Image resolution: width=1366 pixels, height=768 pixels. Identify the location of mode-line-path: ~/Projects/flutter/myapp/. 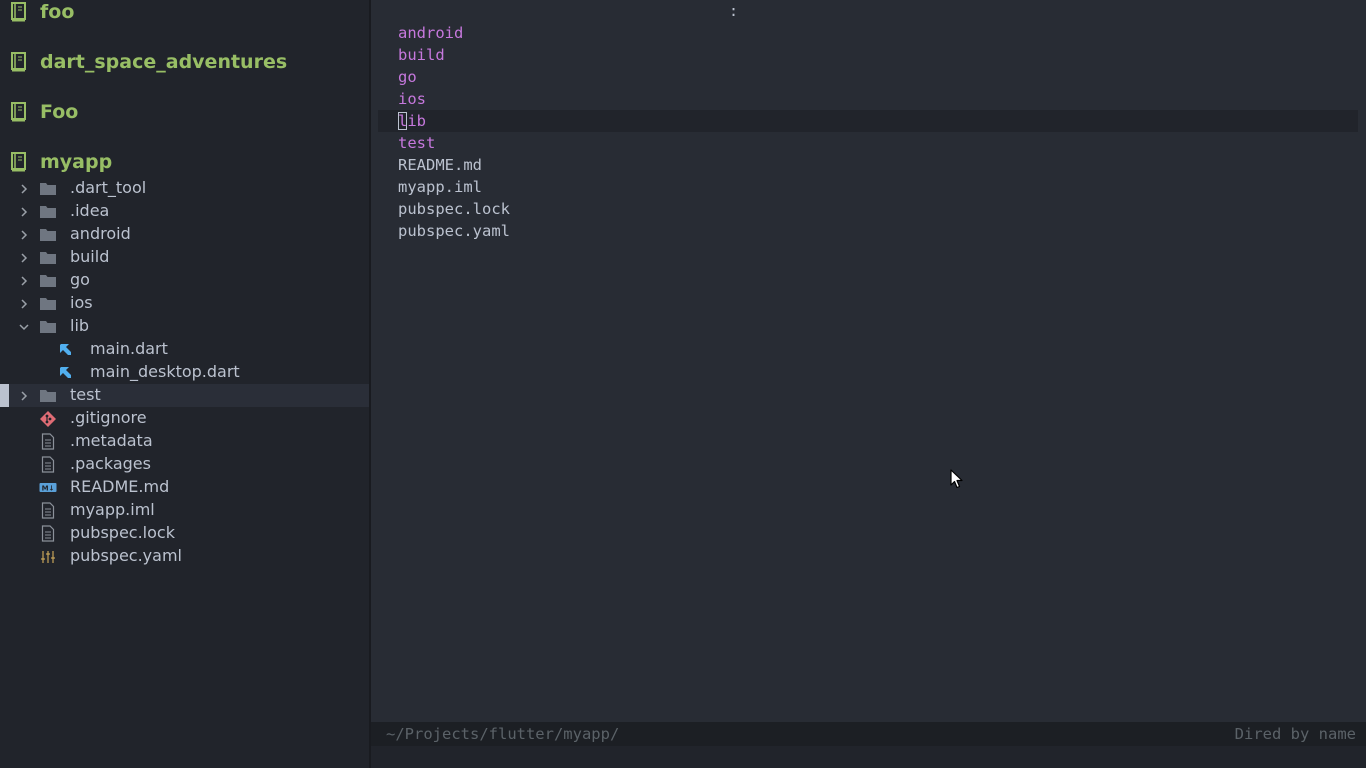
(503, 734).